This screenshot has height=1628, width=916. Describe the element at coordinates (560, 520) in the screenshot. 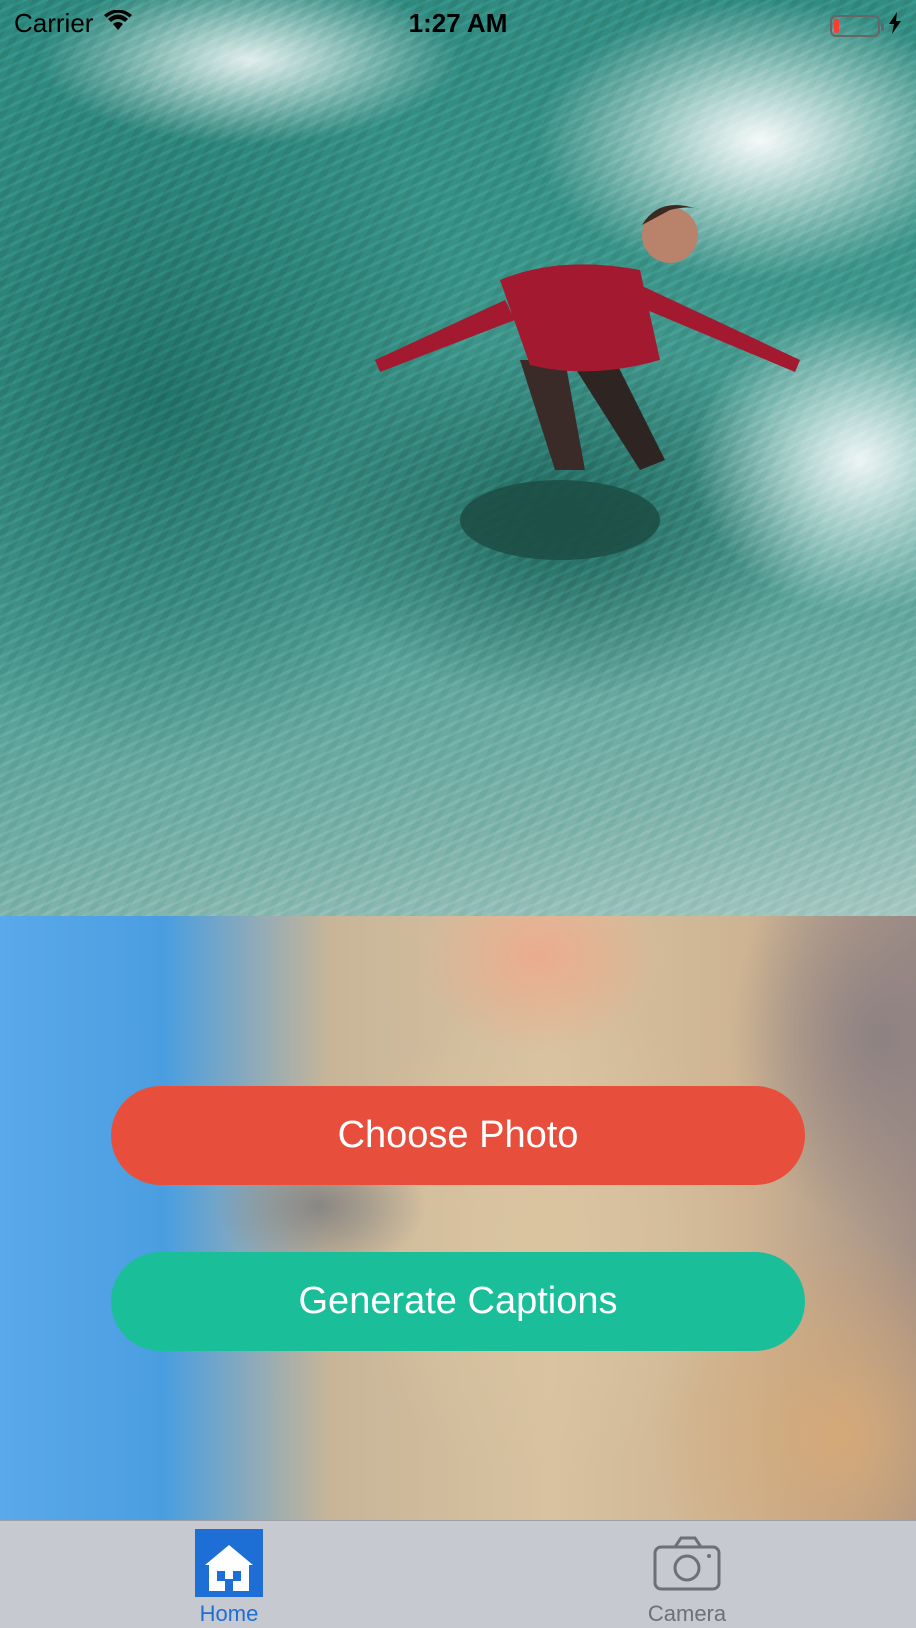

I see `surfboard-shape` at that location.